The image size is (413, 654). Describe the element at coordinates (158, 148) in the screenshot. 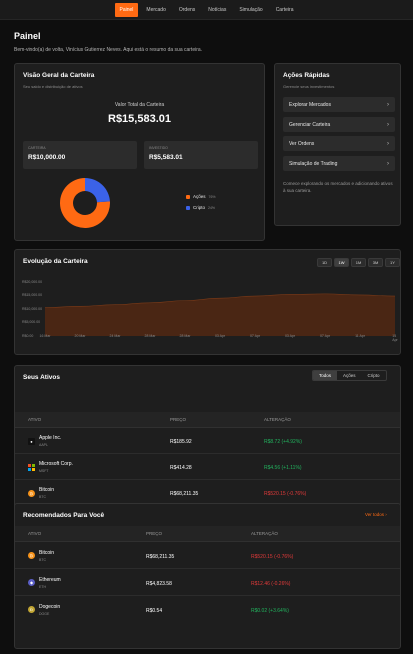

I see `invested-label: INVESTIDO` at that location.